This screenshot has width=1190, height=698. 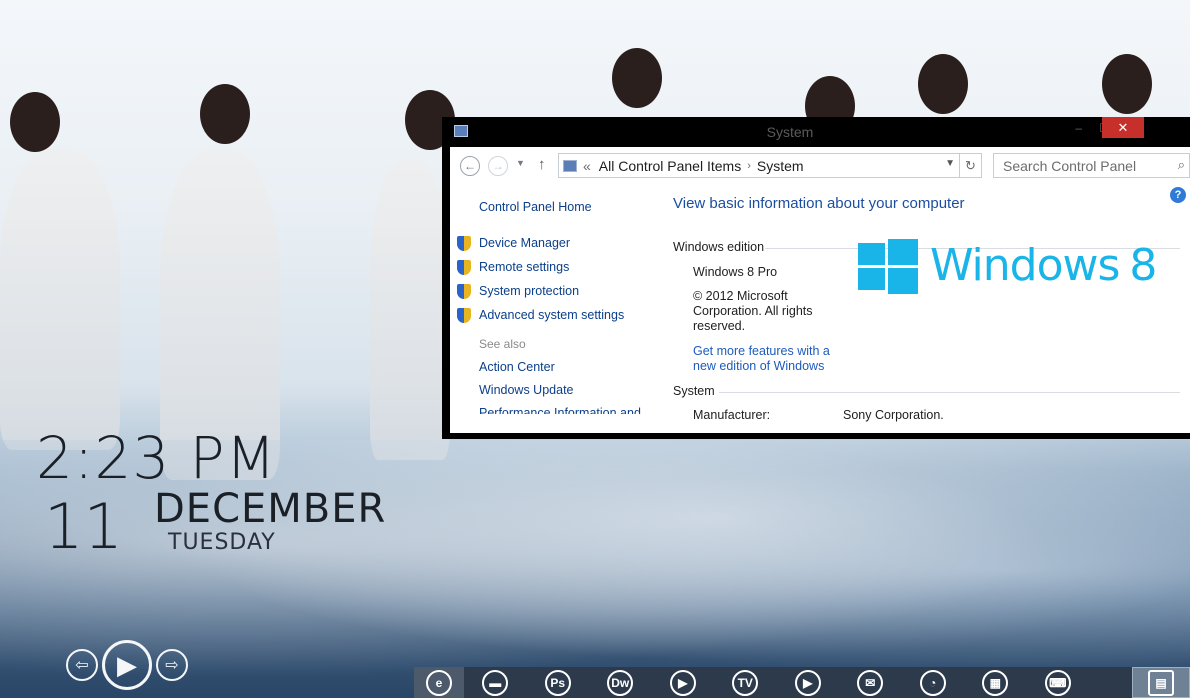 I want to click on refresh-button: ↻, so click(x=970, y=165).